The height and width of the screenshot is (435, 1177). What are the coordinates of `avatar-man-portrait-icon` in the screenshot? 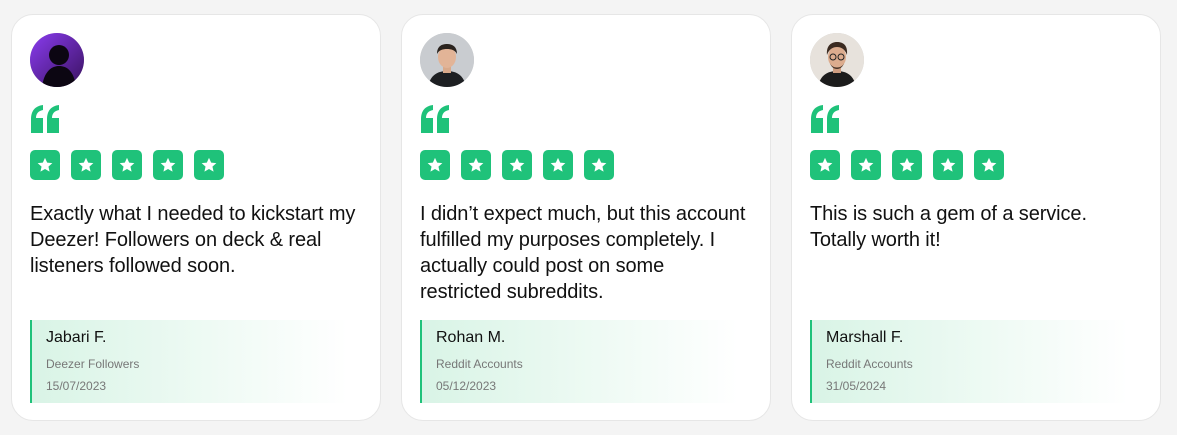 It's located at (447, 60).